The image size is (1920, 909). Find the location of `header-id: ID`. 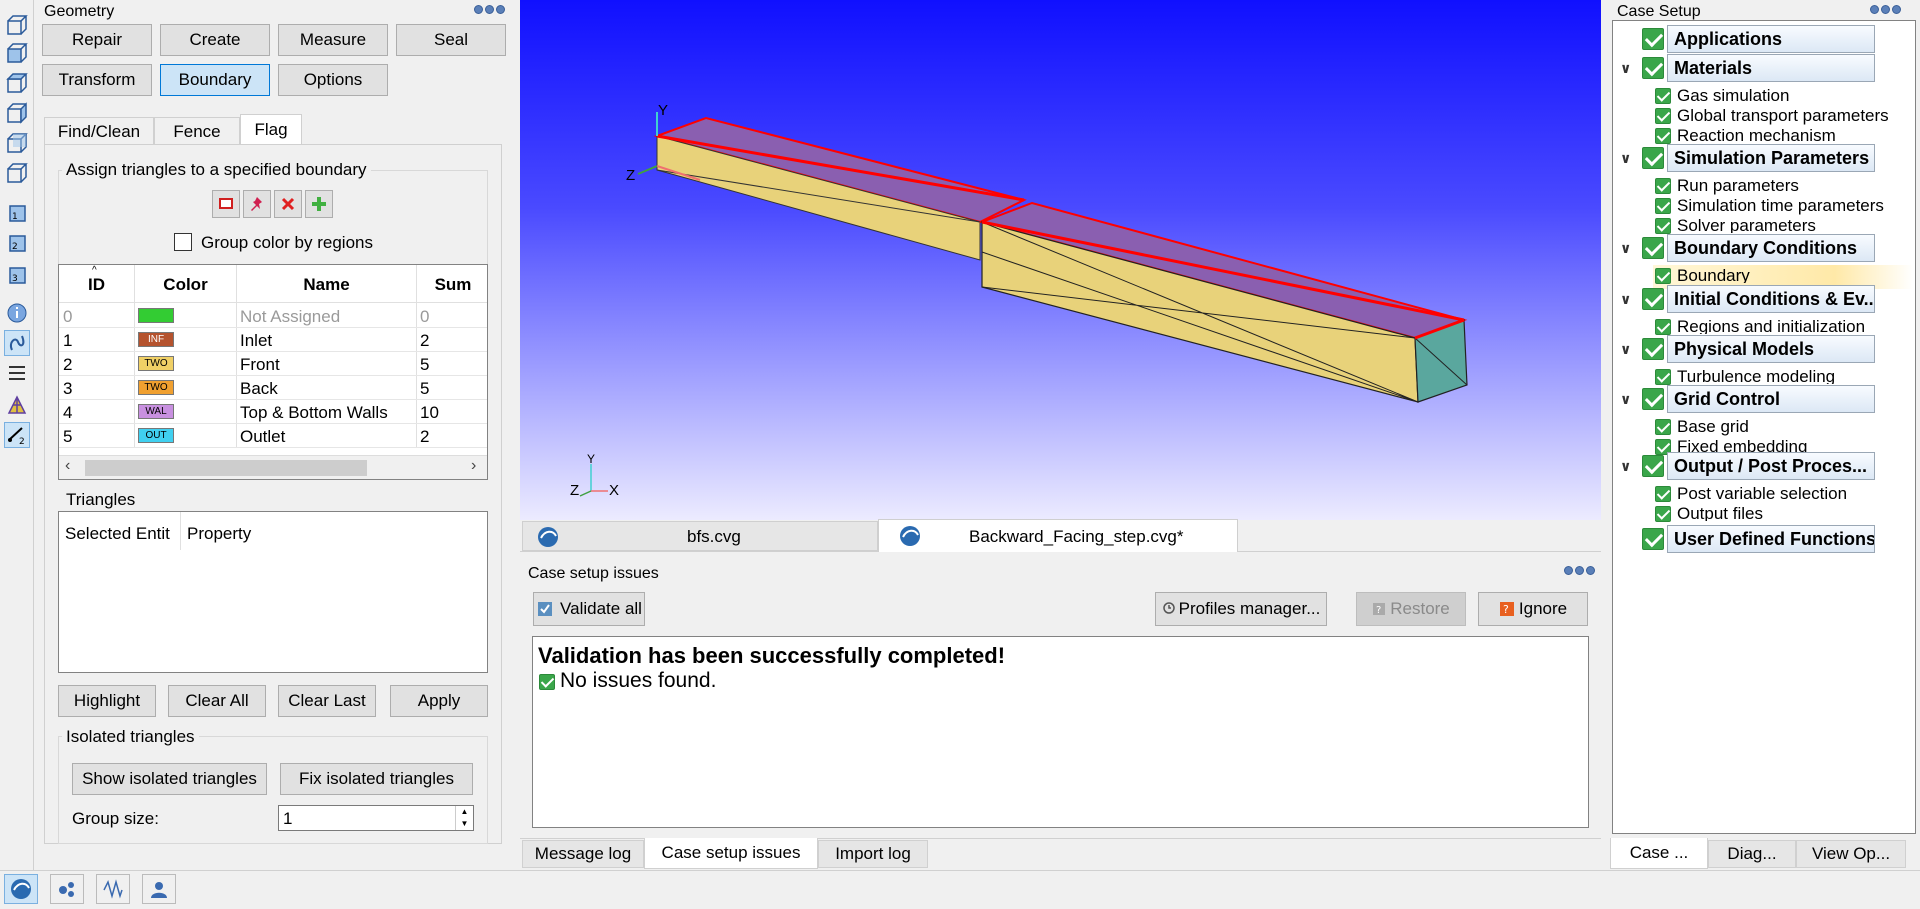

header-id: ID is located at coordinates (96, 285).